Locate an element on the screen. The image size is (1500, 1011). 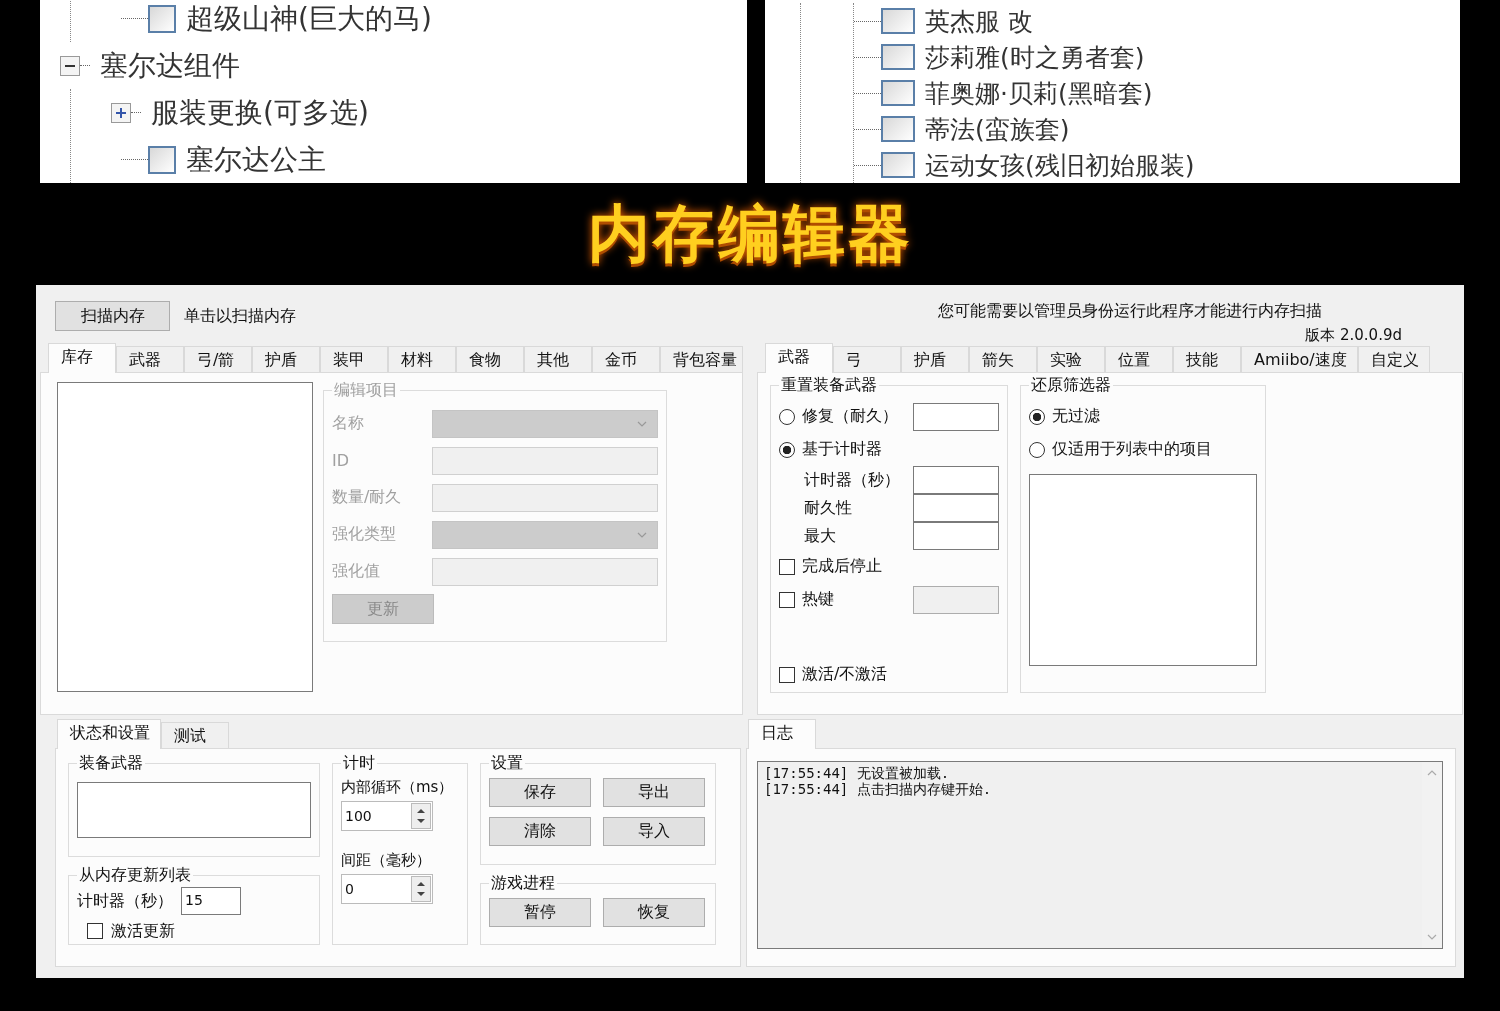
checkbox-label: 激活更新 is located at coordinates (143, 931).